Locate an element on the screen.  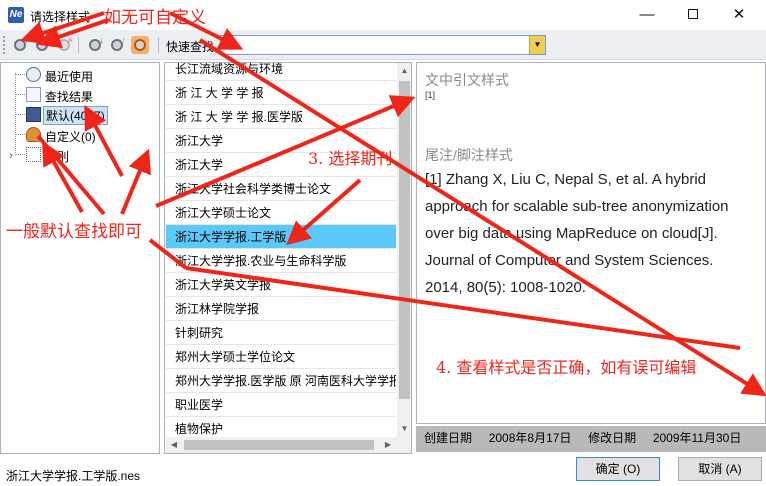
quick-search-dropdown-button: ▼ is located at coordinates (537, 45).